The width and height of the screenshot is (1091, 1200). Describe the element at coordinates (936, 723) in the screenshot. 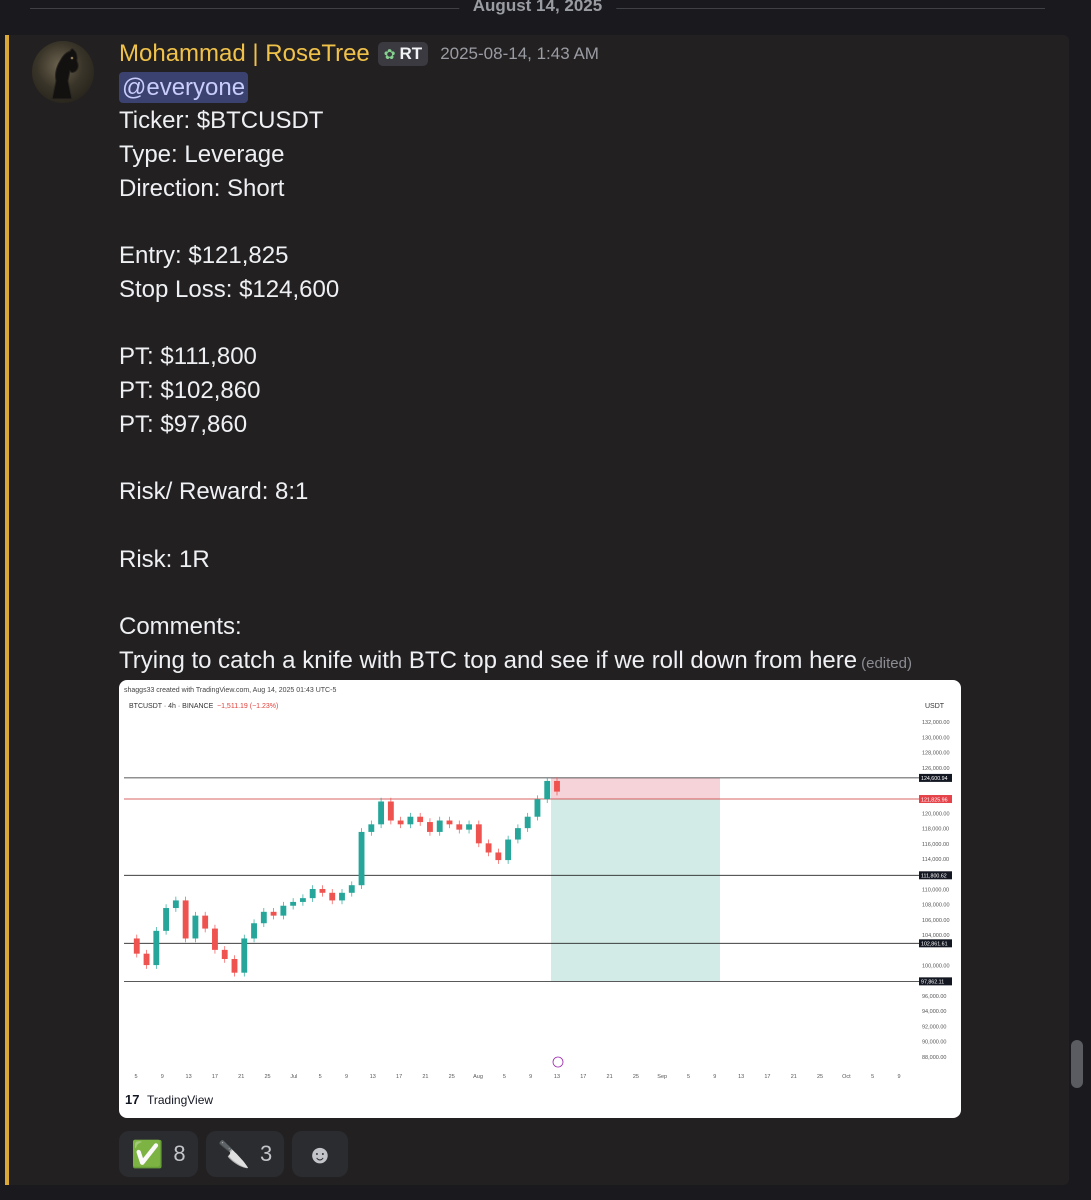

I see `y-tick-label: 132,000.00` at that location.